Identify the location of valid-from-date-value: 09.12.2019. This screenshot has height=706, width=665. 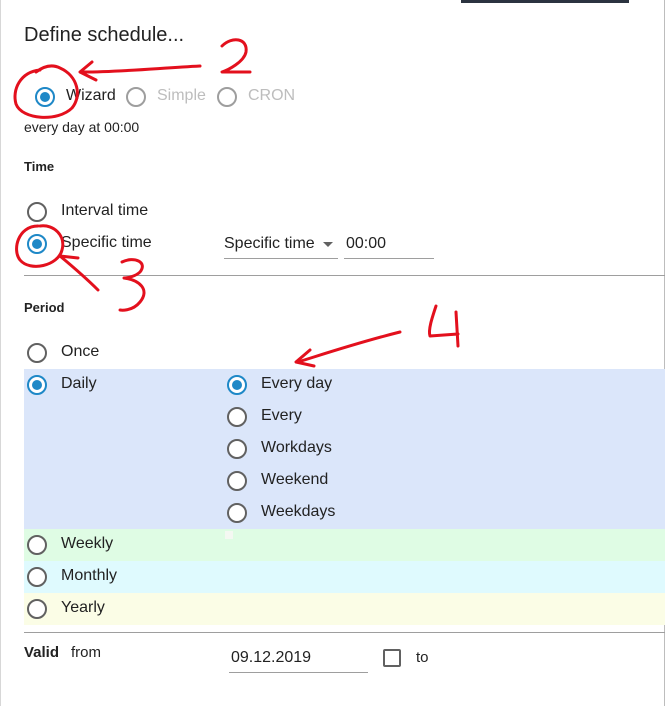
(271, 657).